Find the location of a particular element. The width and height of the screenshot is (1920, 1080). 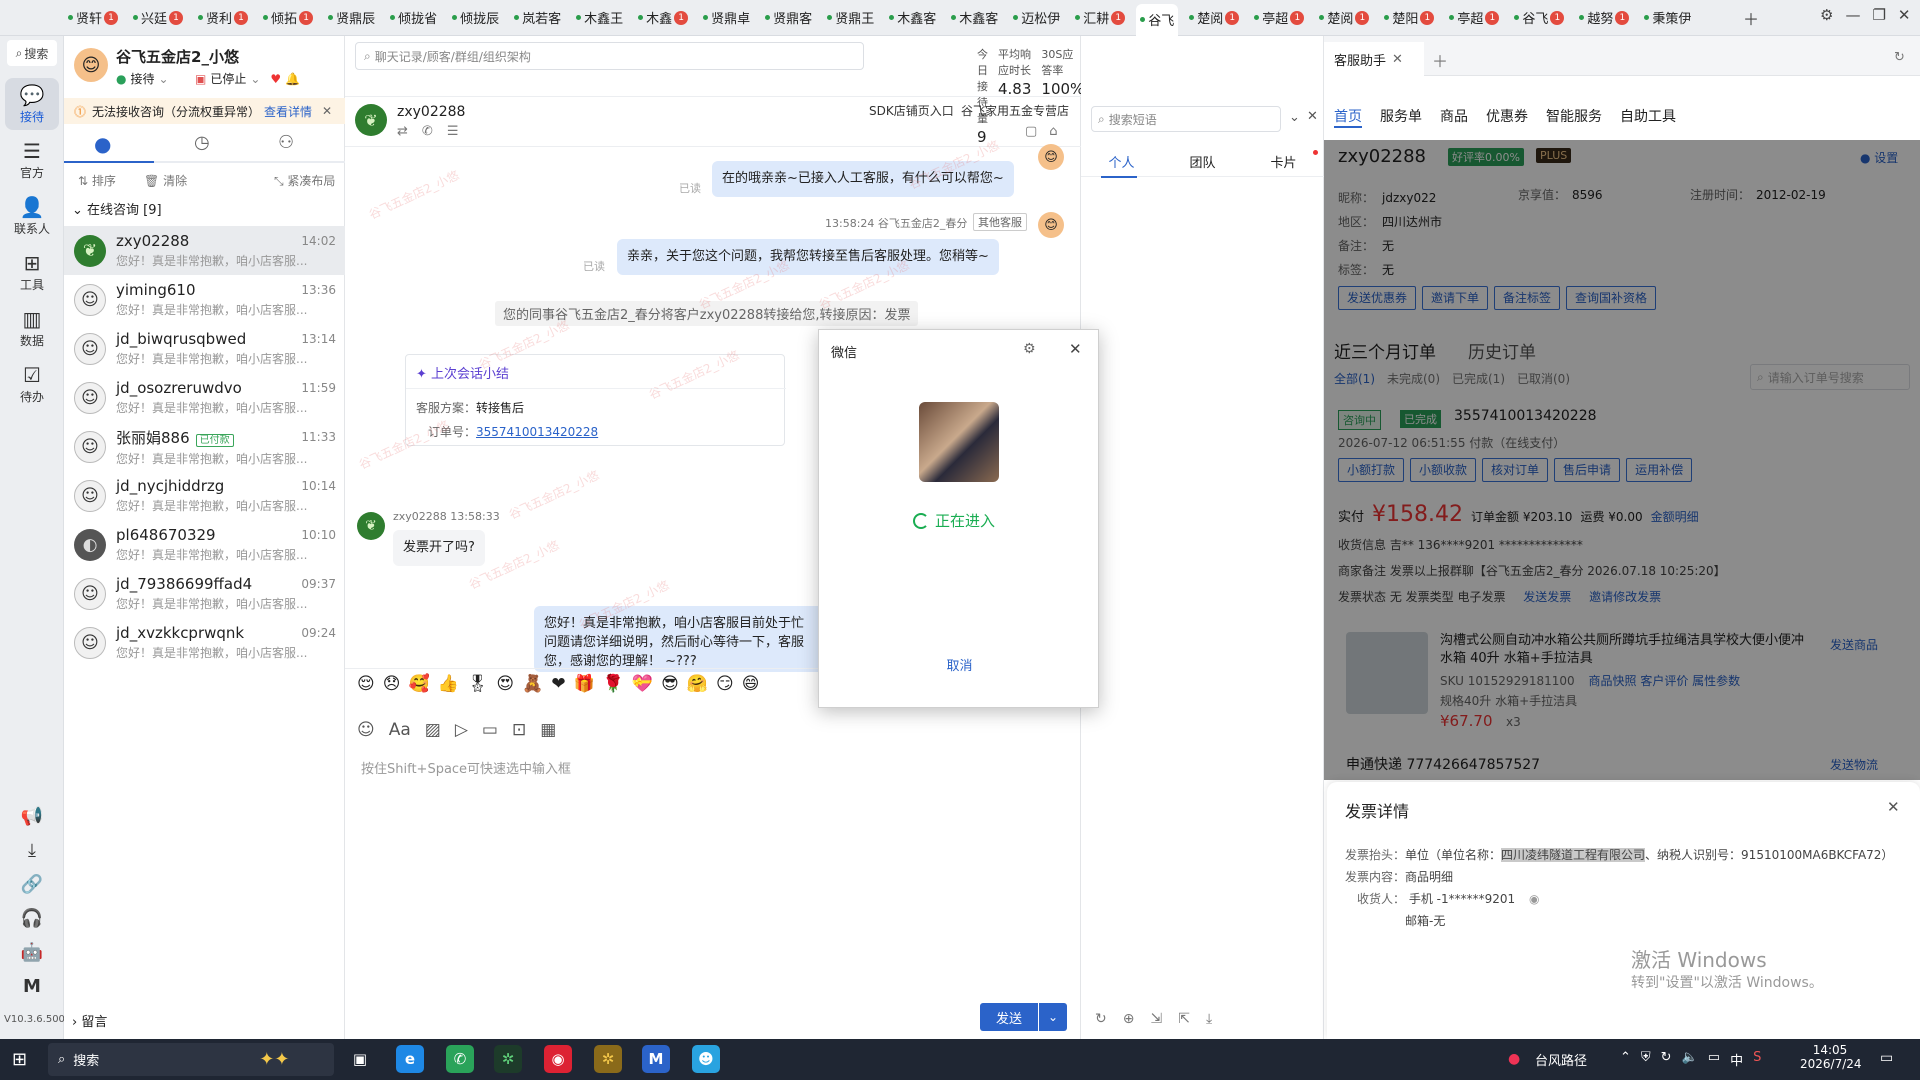

store-tab: 倾拓 1 is located at coordinates (288, 18).